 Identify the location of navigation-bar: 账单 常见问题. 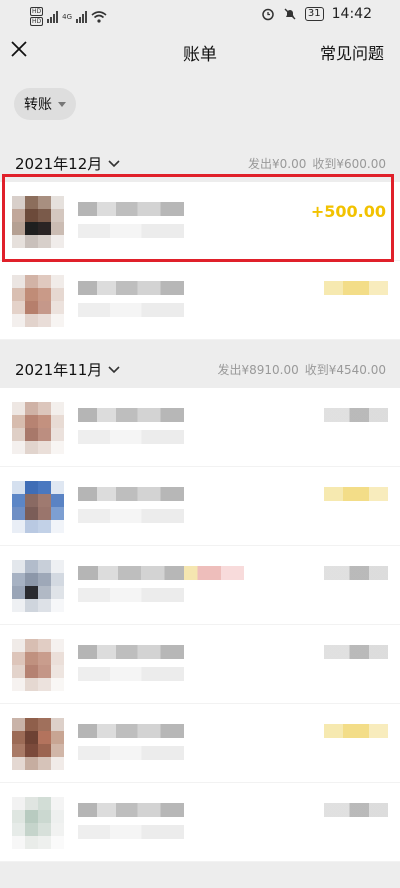
(200, 51).